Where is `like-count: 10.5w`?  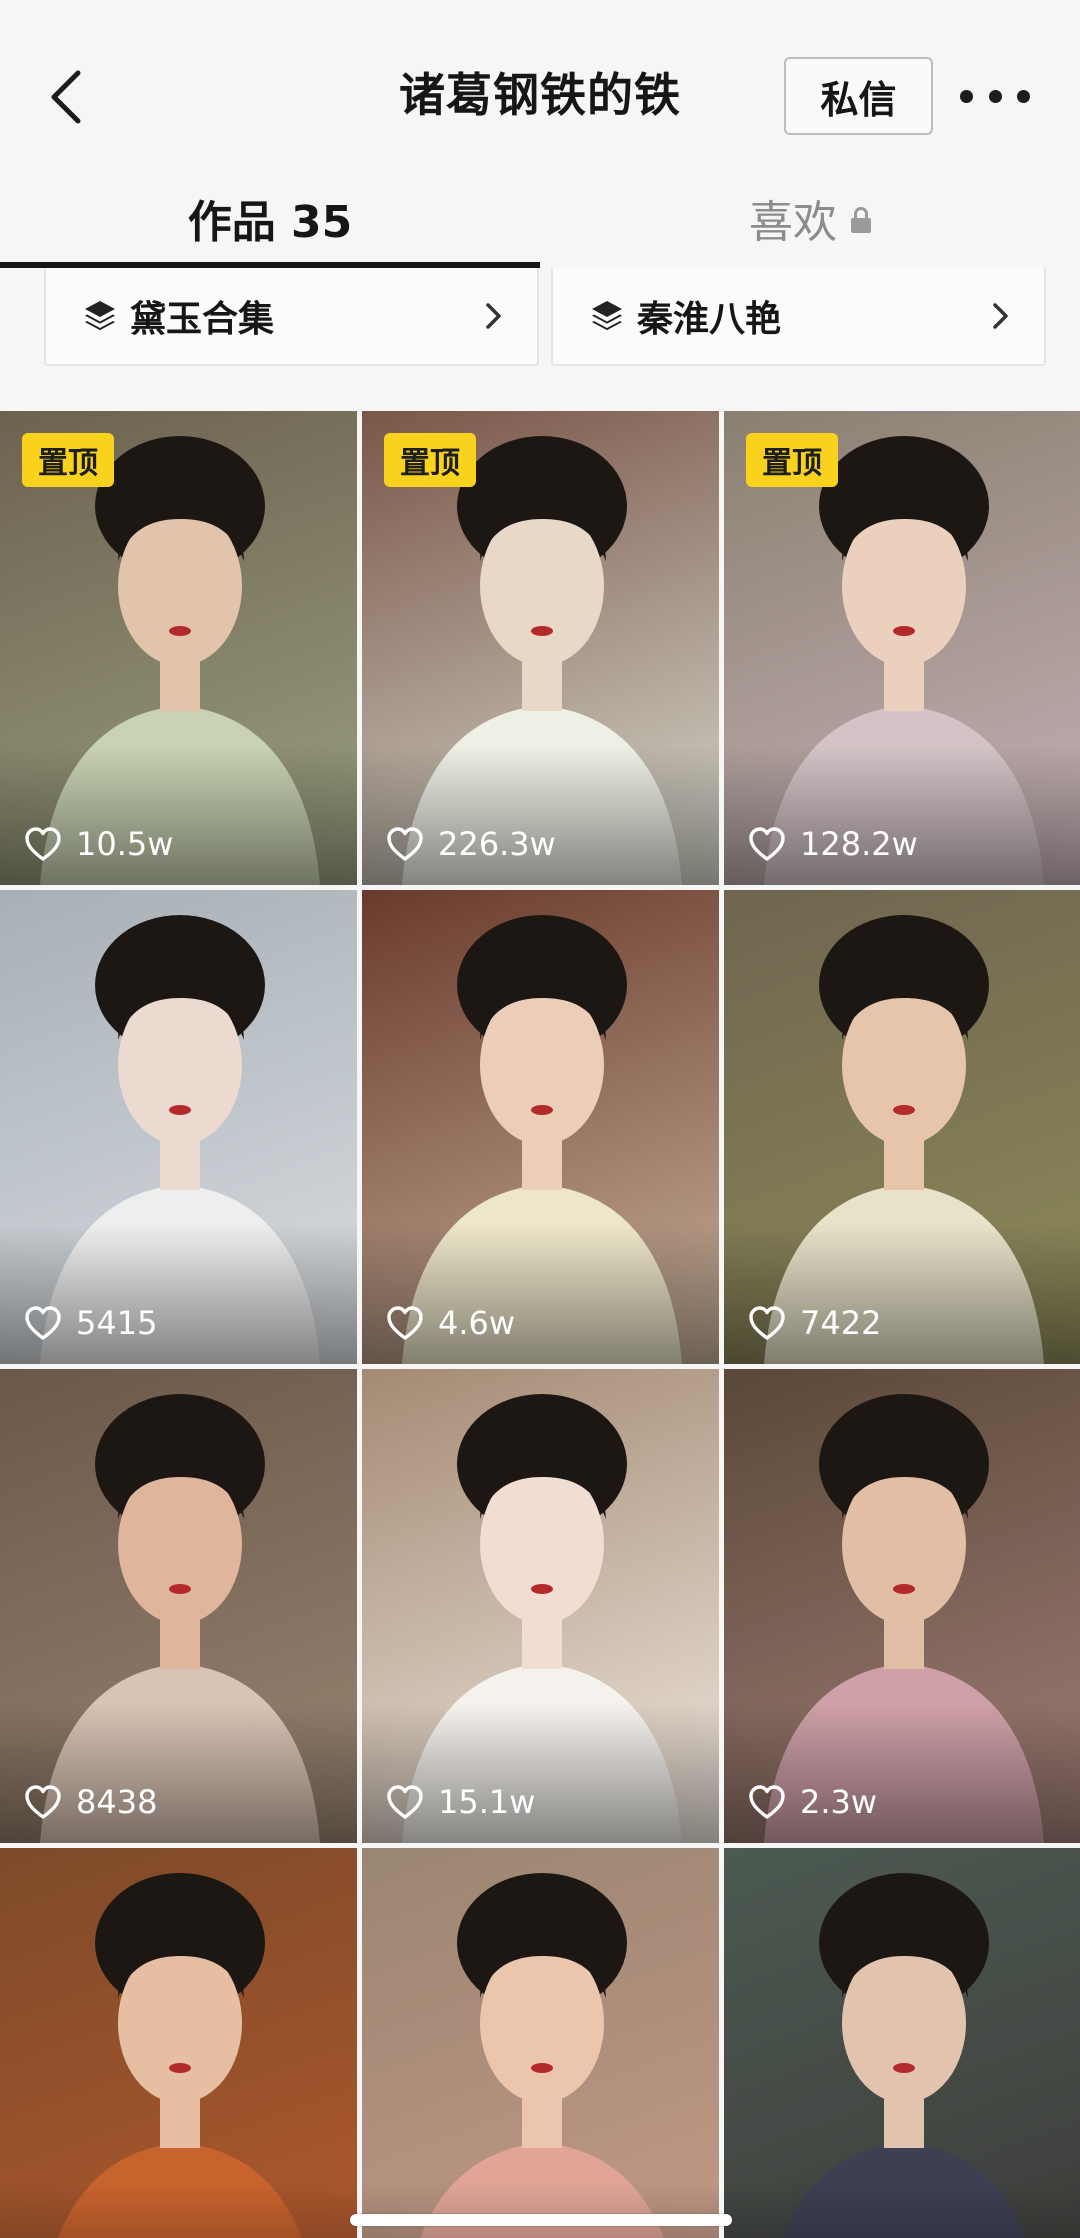
like-count: 10.5w is located at coordinates (98, 844).